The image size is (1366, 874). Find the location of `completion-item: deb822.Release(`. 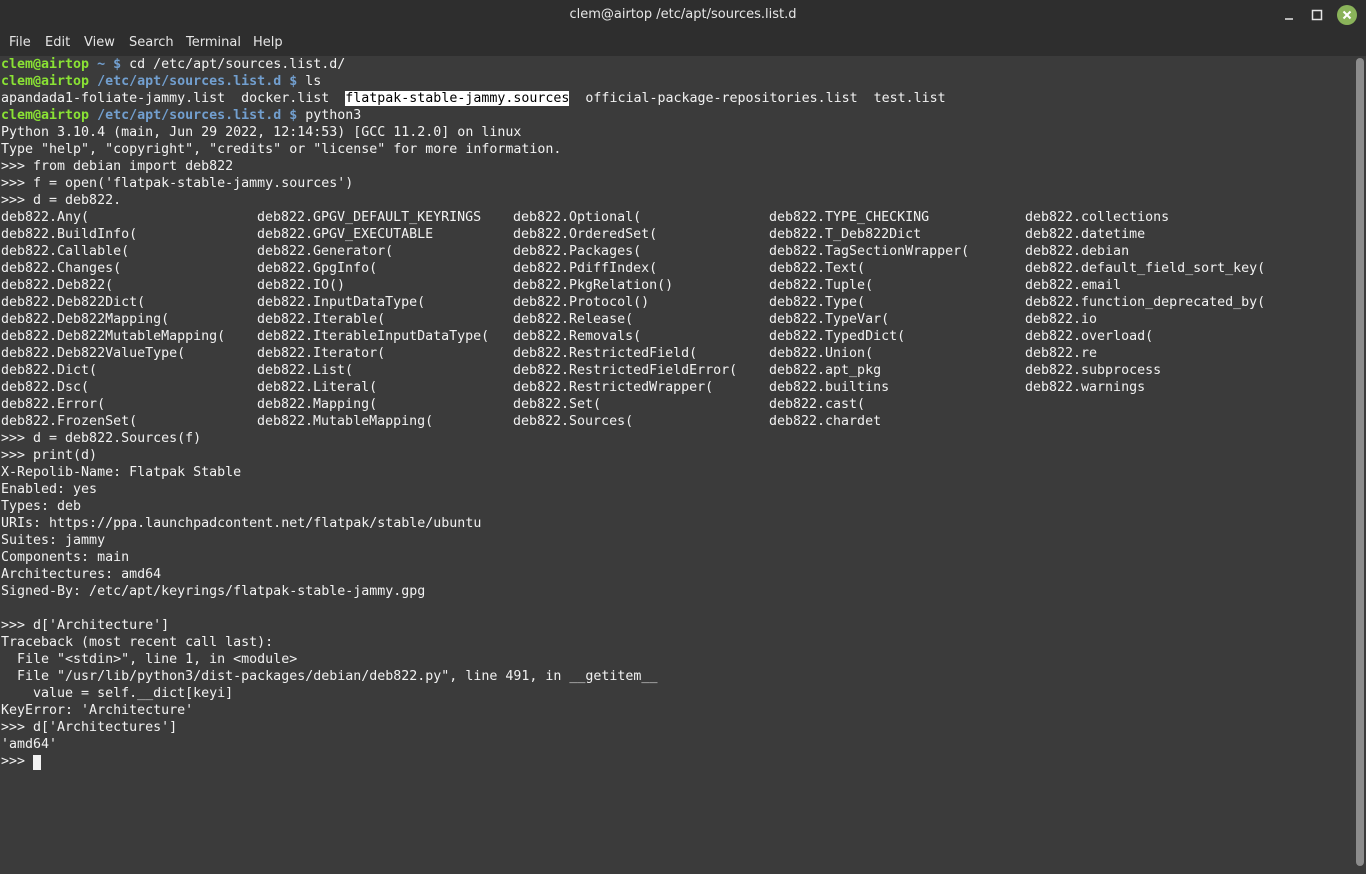

completion-item: deb822.Release( is located at coordinates (573, 319).